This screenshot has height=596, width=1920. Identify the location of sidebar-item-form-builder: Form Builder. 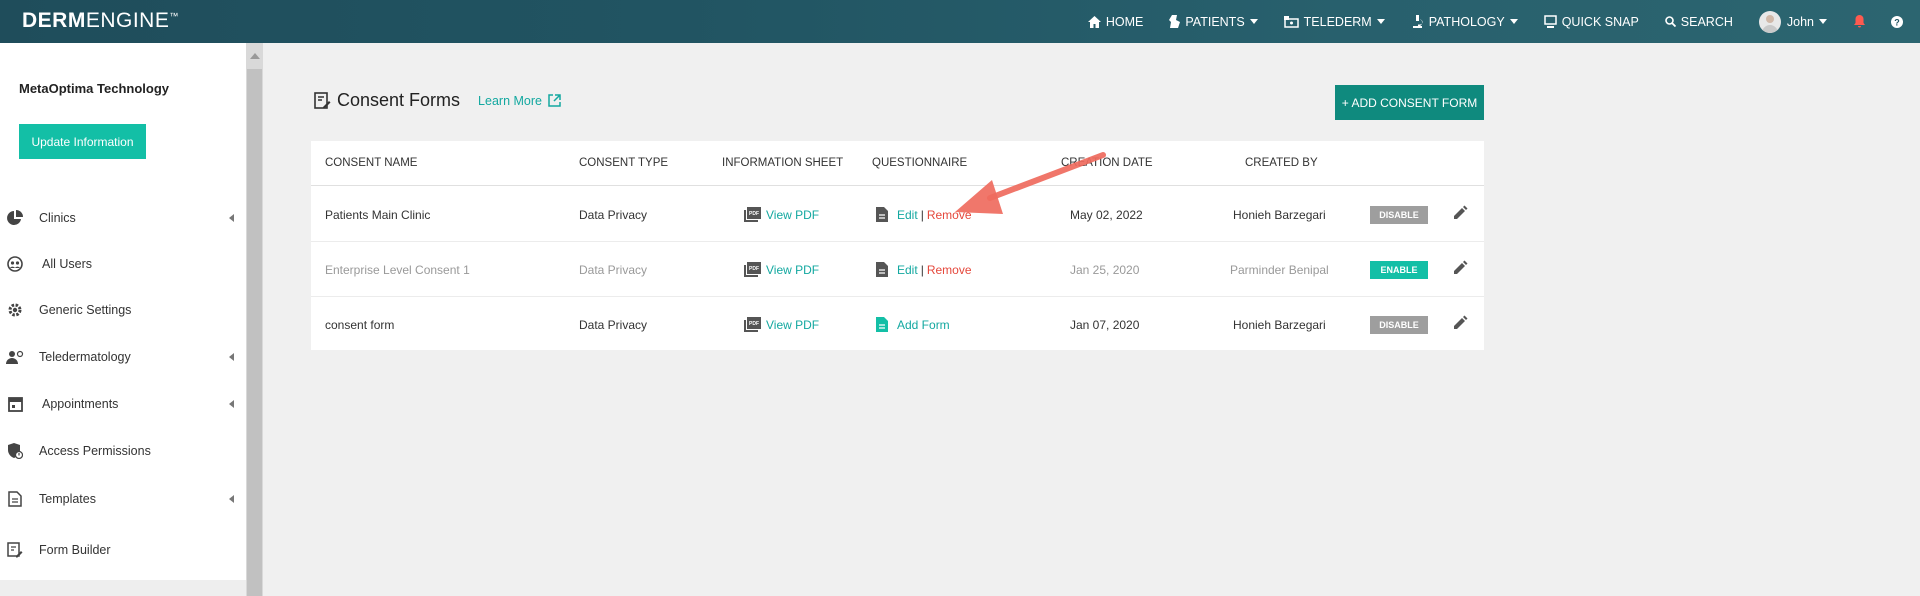
(123, 550).